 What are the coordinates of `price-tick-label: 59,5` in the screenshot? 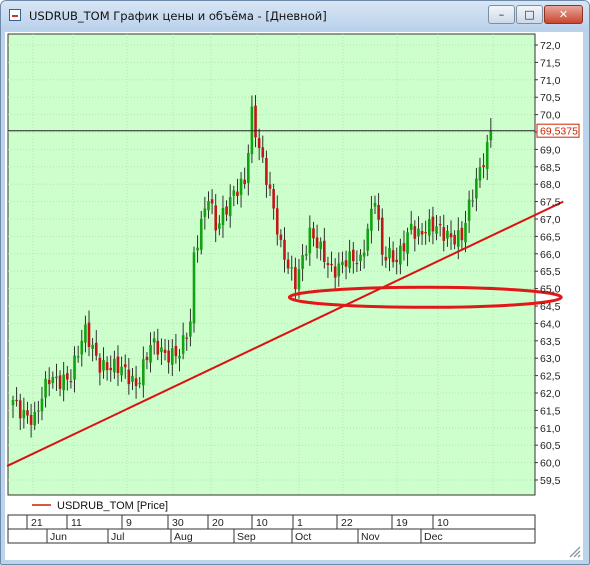 It's located at (550, 481).